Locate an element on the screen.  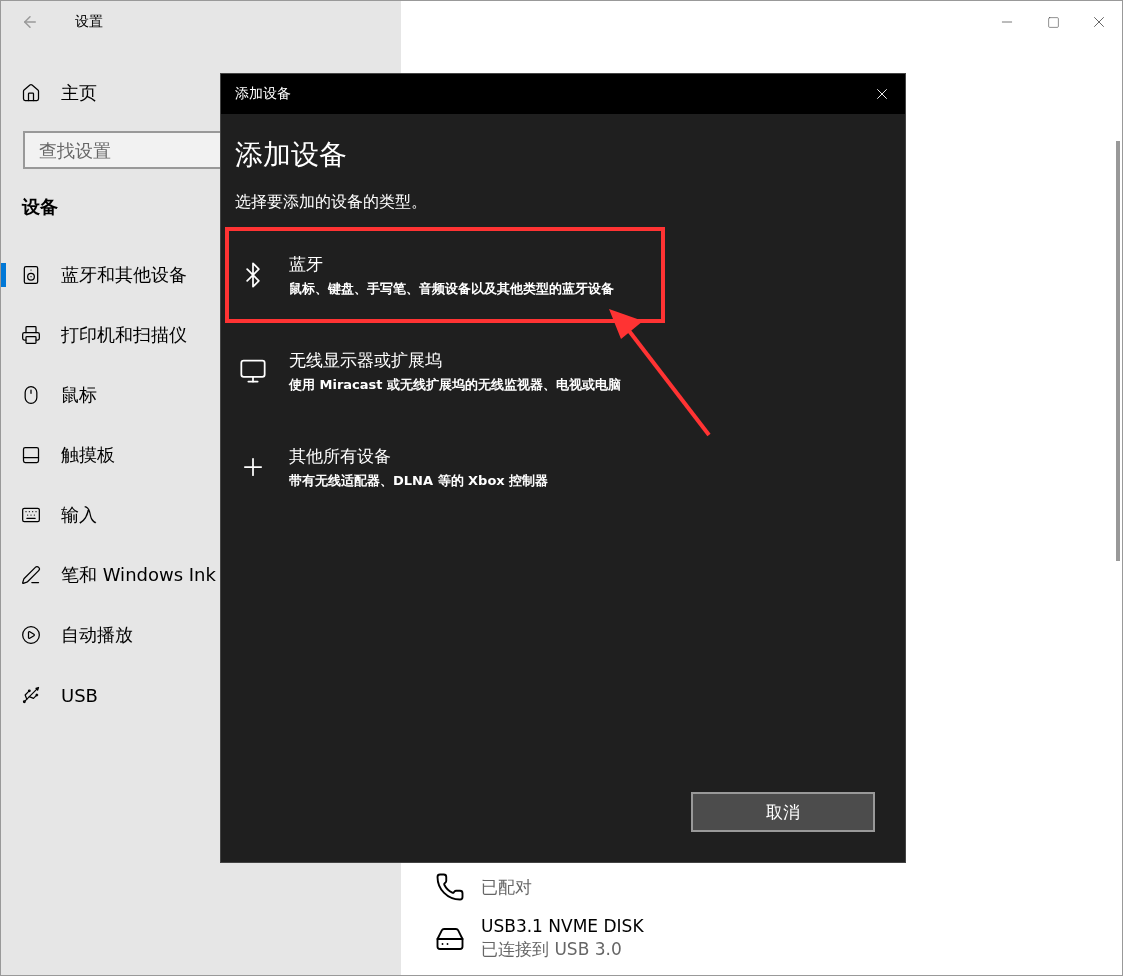
sidebar-item: 笔和 Windows Ink is located at coordinates (201, 575).